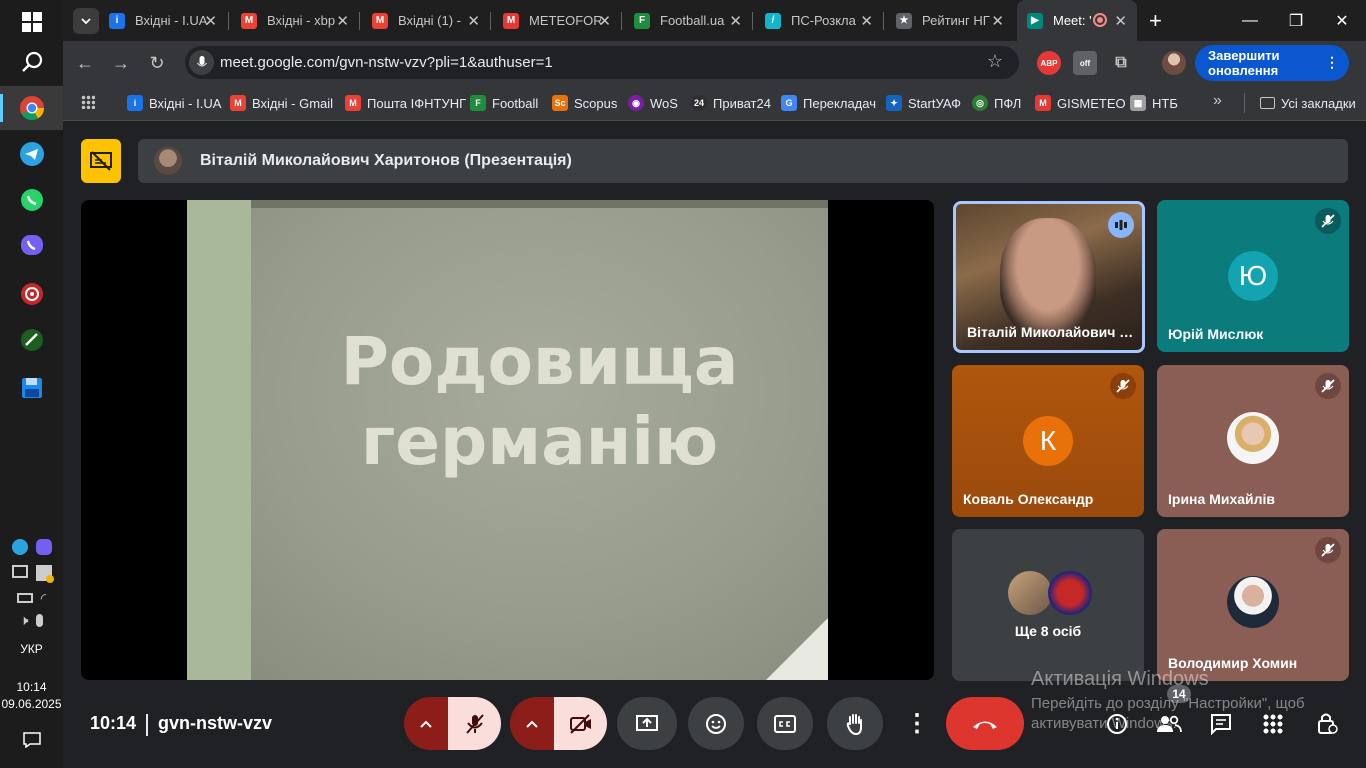 This screenshot has width=1366, height=768. What do you see at coordinates (511, 20) in the screenshot?
I see `meteofor-icon: M` at bounding box center [511, 20].